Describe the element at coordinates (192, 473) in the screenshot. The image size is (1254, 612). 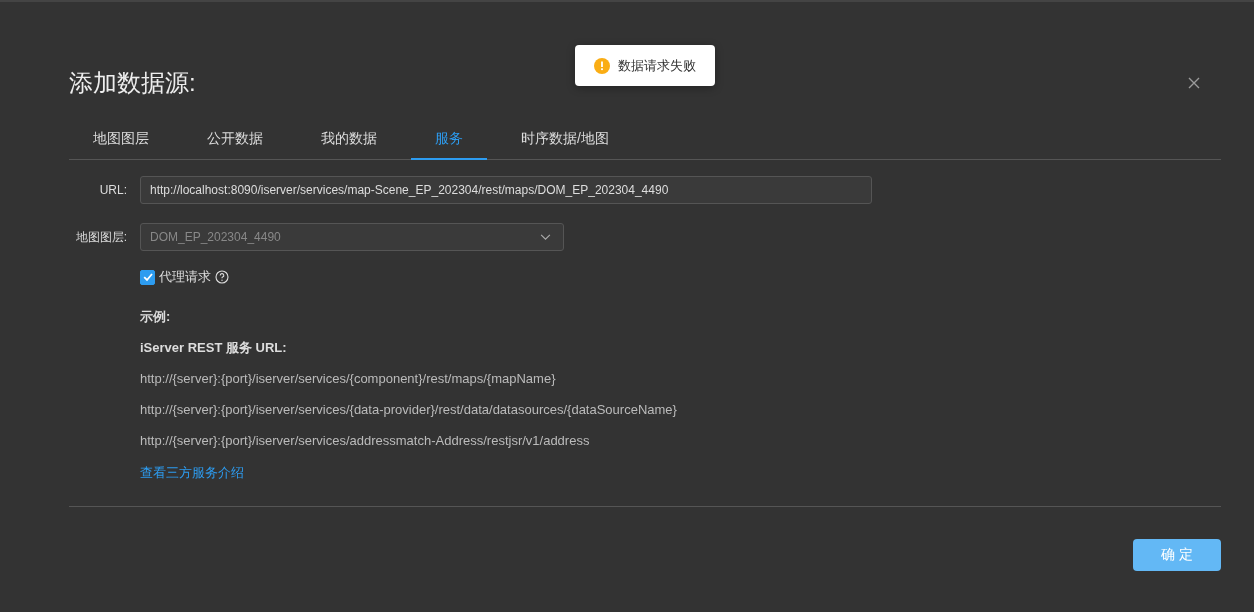
I see `third-party-services-link: 查看三方服务介绍` at that location.